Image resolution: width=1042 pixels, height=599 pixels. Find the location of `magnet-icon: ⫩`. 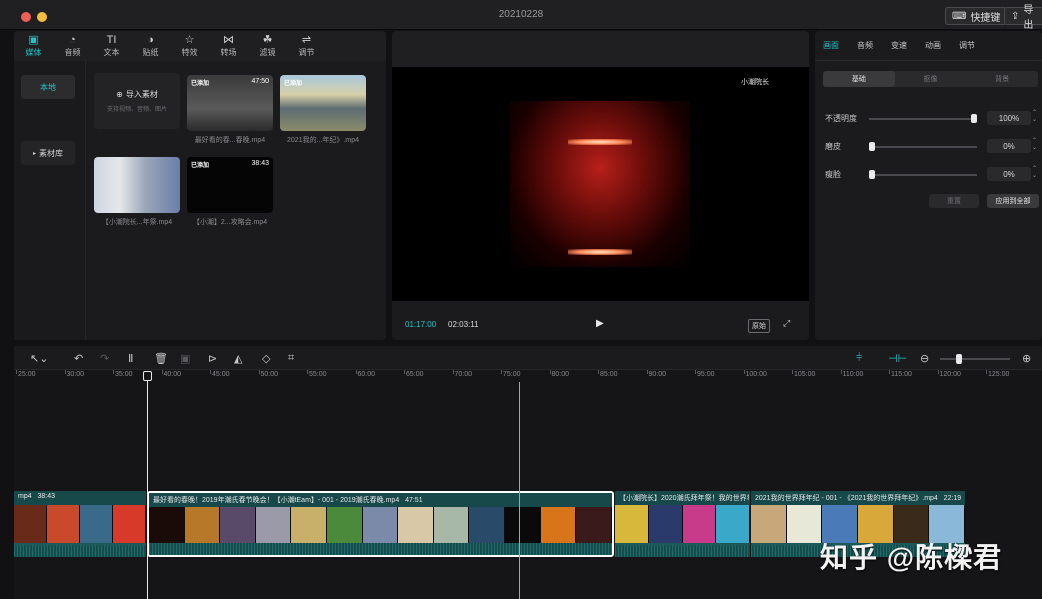

magnet-icon: ⫩ is located at coordinates (859, 358).